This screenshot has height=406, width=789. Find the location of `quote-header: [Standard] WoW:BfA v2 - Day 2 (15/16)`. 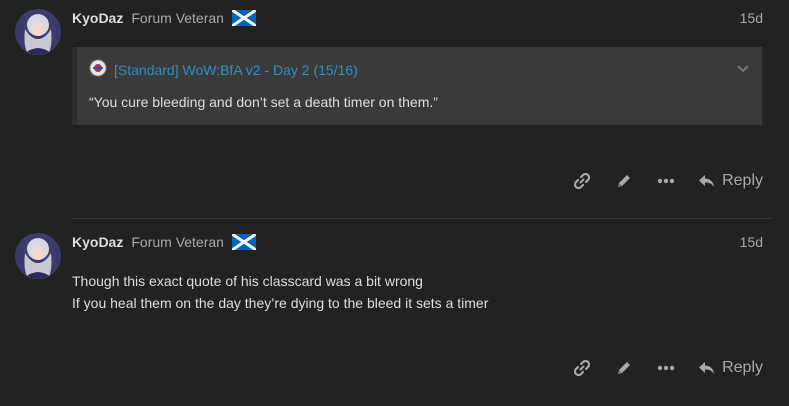

quote-header: [Standard] WoW:BfA v2 - Day 2 (15/16) is located at coordinates (223, 69).